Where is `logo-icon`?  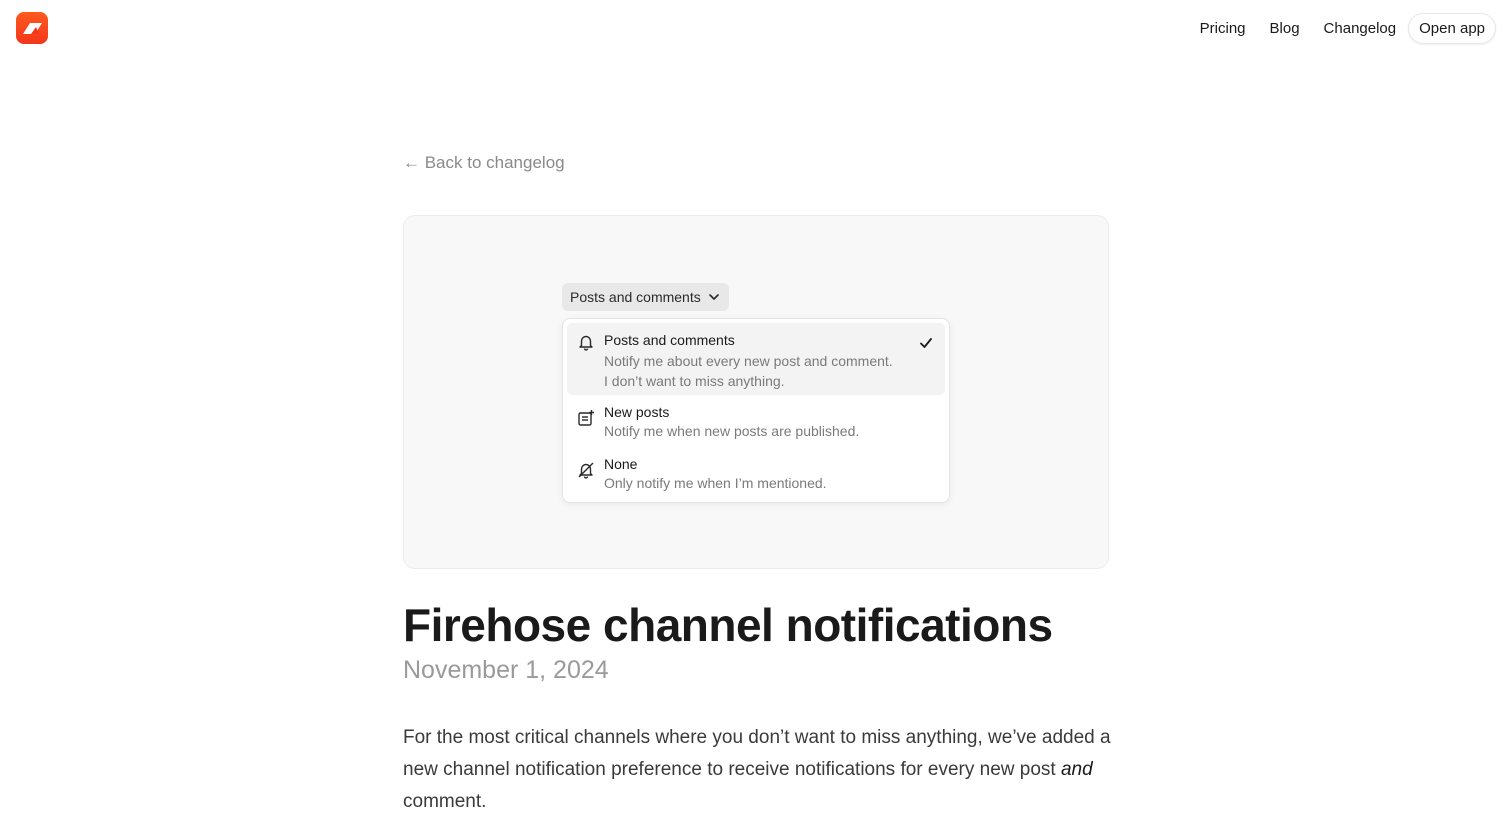
logo-icon is located at coordinates (32, 28).